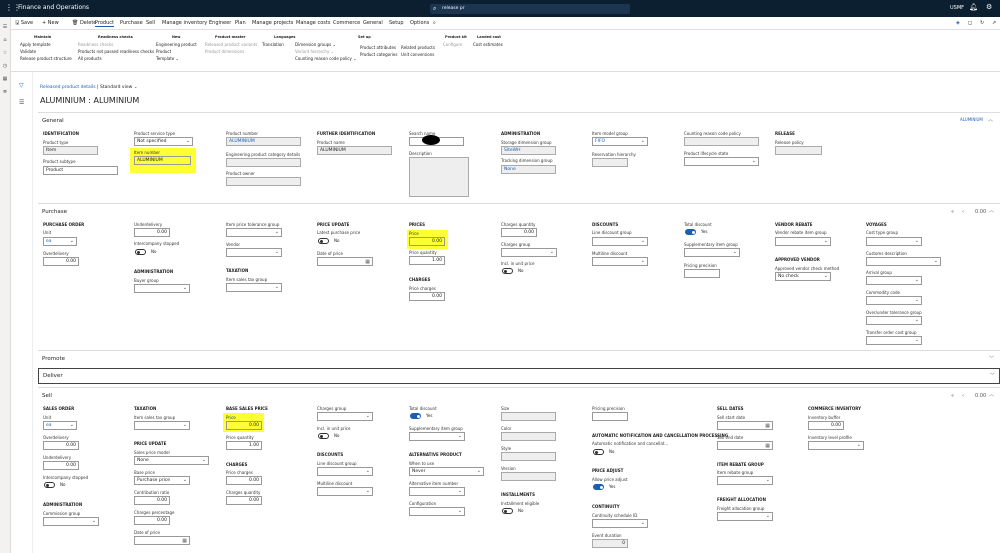 The height and width of the screenshot is (553, 1000). I want to click on sell-start-date-field, so click(745, 425).